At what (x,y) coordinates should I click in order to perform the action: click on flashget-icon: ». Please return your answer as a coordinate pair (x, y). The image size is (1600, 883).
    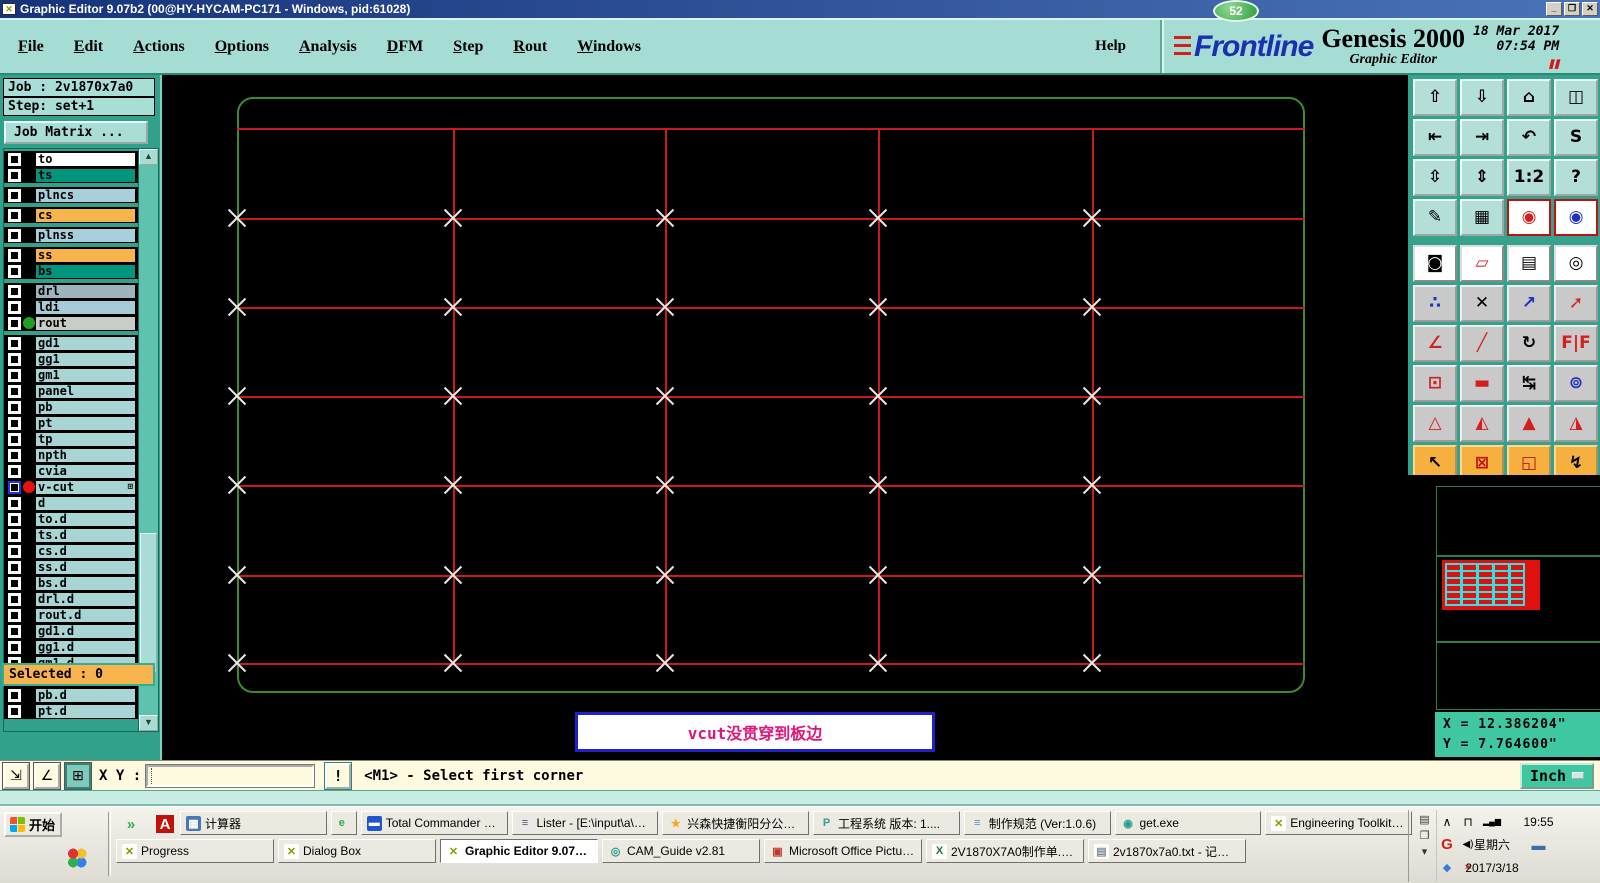
    Looking at the image, I should click on (131, 824).